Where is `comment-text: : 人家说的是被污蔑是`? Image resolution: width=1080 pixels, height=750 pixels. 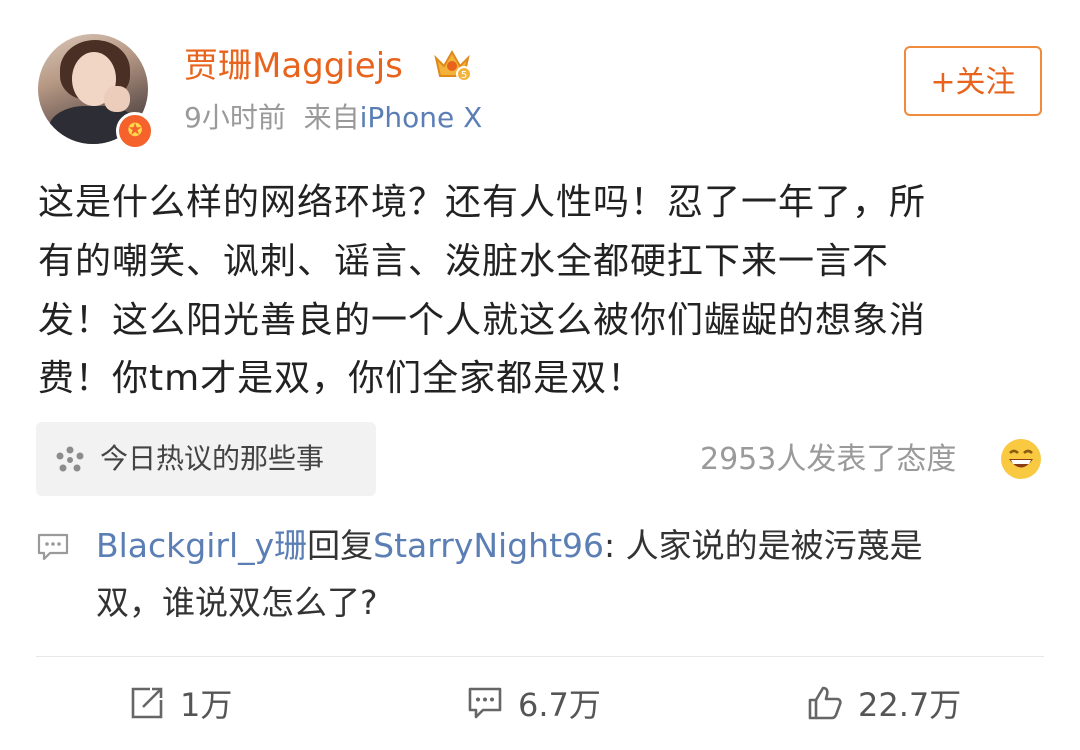 comment-text: : 人家说的是被污蔑是 is located at coordinates (763, 545).